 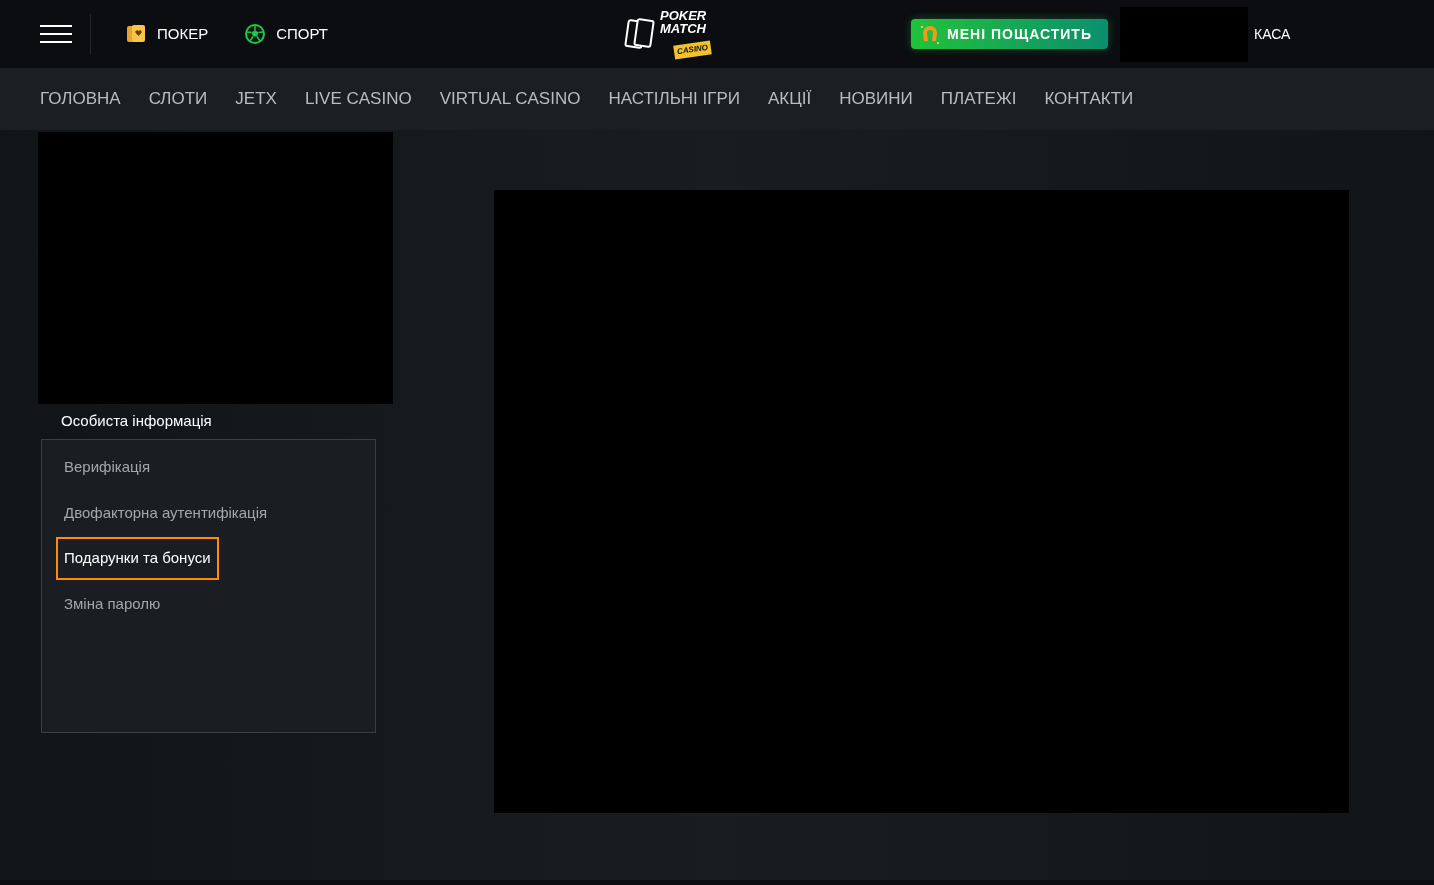 I want to click on nav-link: ПЛАТЕЖІ, so click(x=978, y=99).